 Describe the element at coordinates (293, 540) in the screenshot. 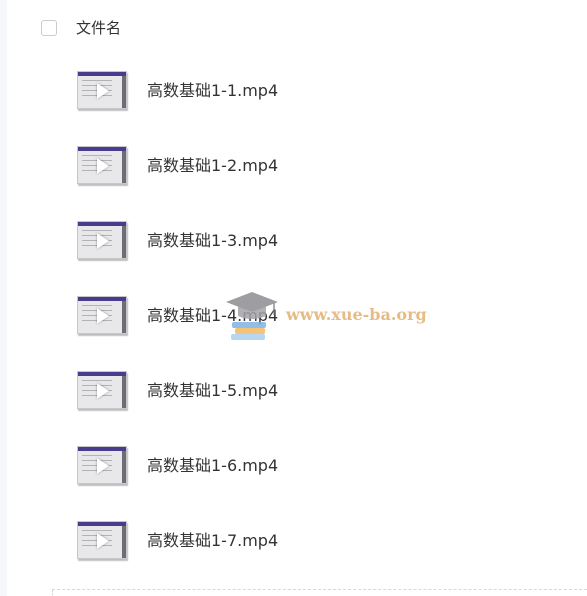

I see `file-row: 高数基础1-7.mp4` at that location.